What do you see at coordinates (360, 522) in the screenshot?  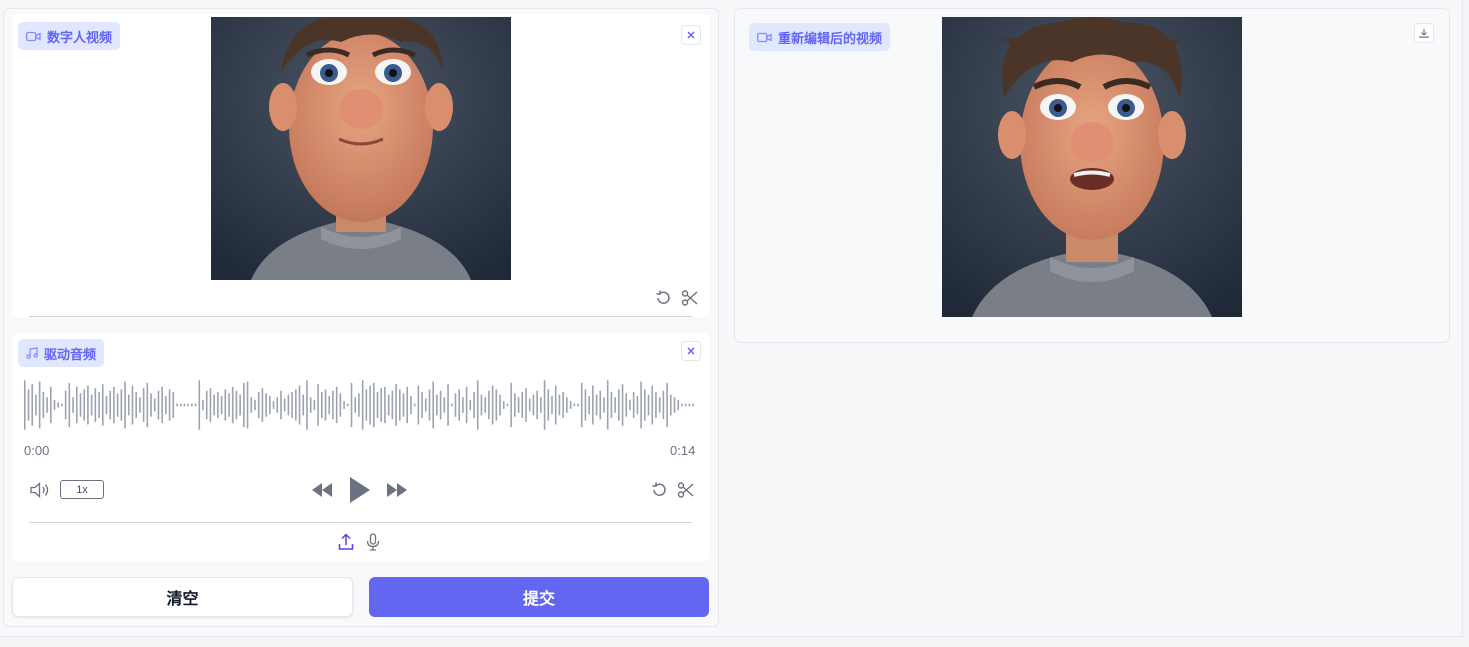 I see `audio-divider` at bounding box center [360, 522].